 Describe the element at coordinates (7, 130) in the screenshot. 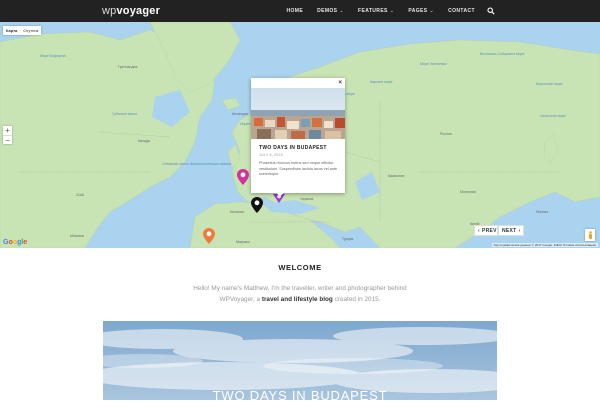

I see `zoom-in-button: +` at that location.